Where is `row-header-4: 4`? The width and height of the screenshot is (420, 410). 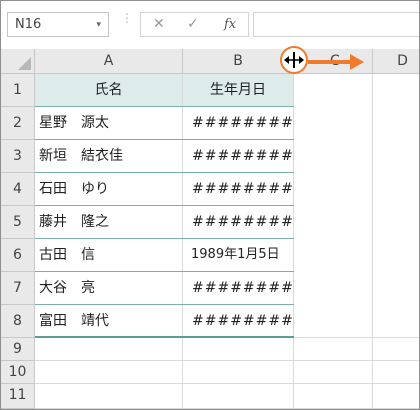 row-header-4: 4 is located at coordinates (18, 189).